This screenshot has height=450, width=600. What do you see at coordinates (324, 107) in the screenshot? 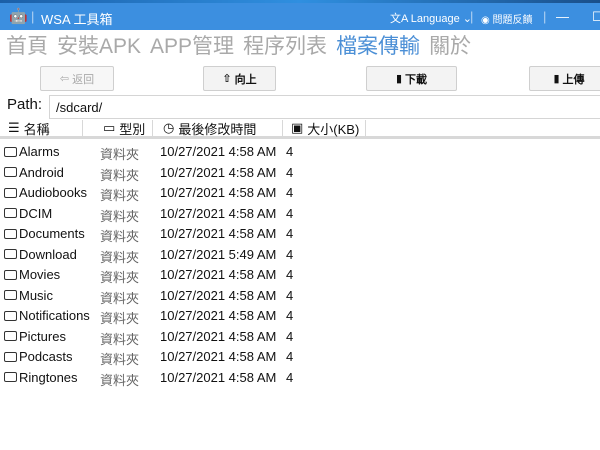
I see `path-input: /sdcard/` at bounding box center [324, 107].